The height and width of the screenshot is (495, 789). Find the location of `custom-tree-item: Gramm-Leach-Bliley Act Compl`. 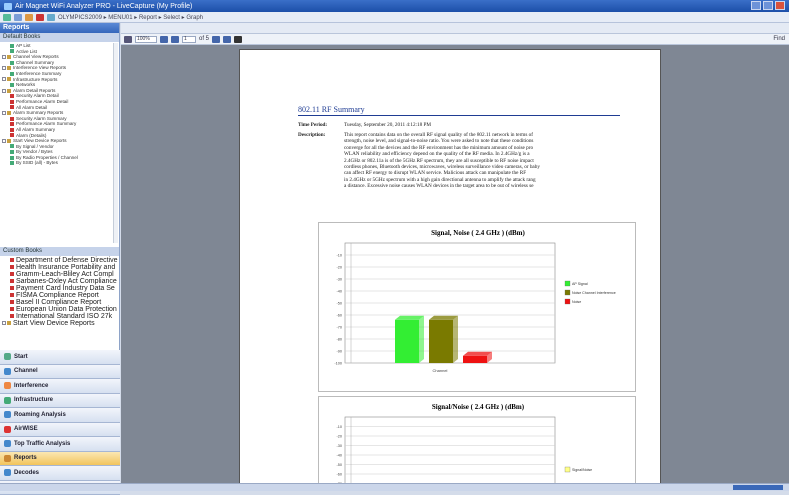

custom-tree-item: Gramm-Leach-Bliley Act Compl is located at coordinates (60, 274).